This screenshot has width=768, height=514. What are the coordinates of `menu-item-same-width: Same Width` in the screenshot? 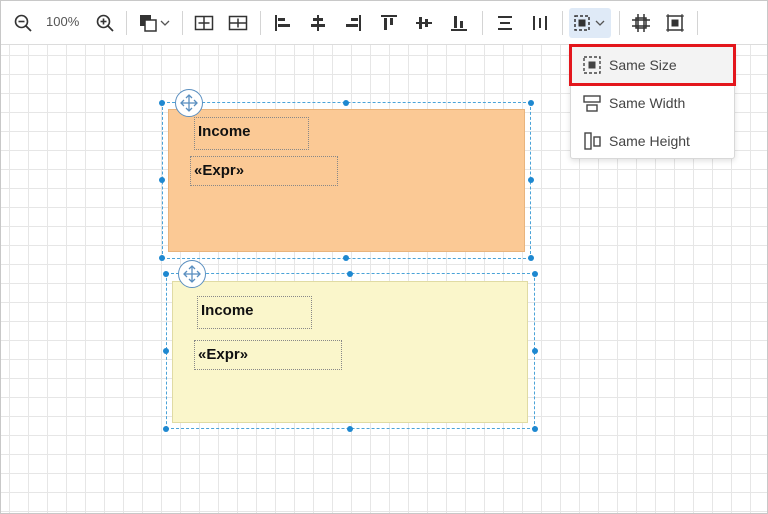 It's located at (652, 103).